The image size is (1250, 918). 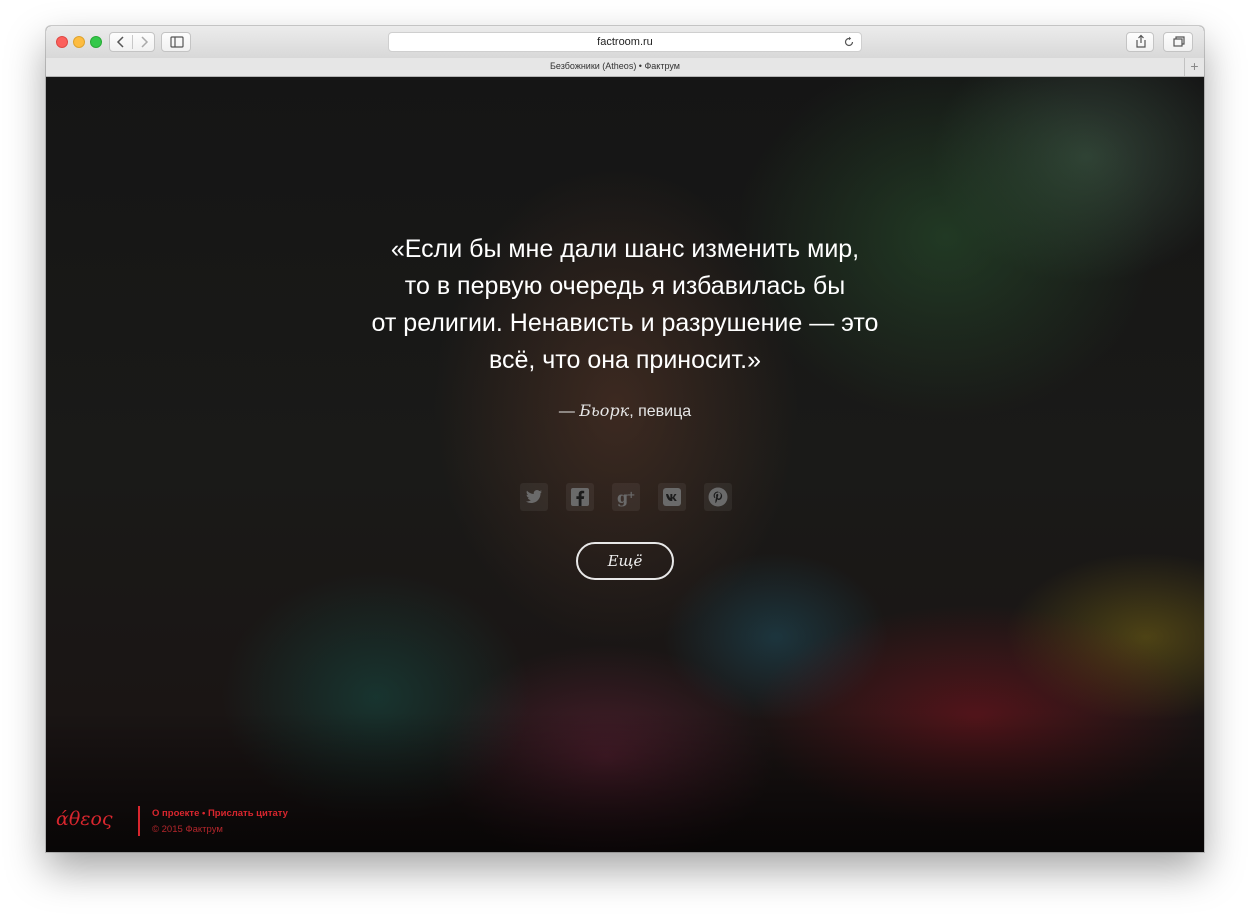 I want to click on tab-active: Безбожники (Atheos) • Фактрум, so click(x=615, y=66).